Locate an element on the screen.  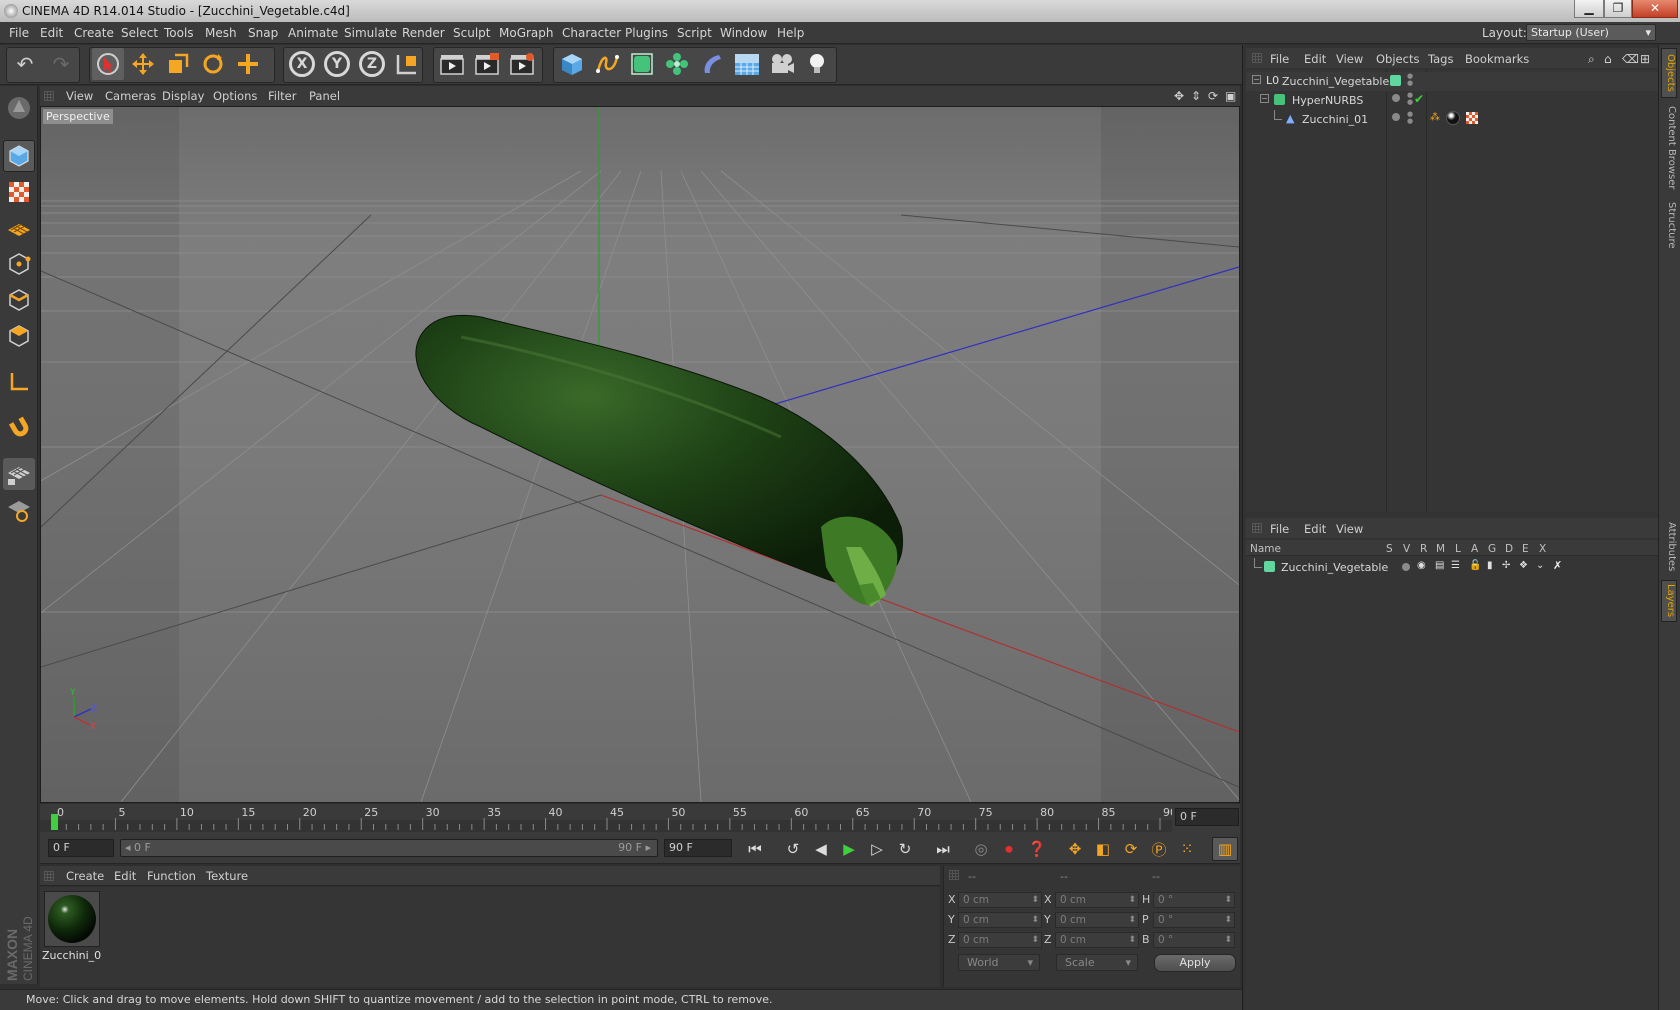
viewport-menu-panel: Panel is located at coordinates (324, 96).